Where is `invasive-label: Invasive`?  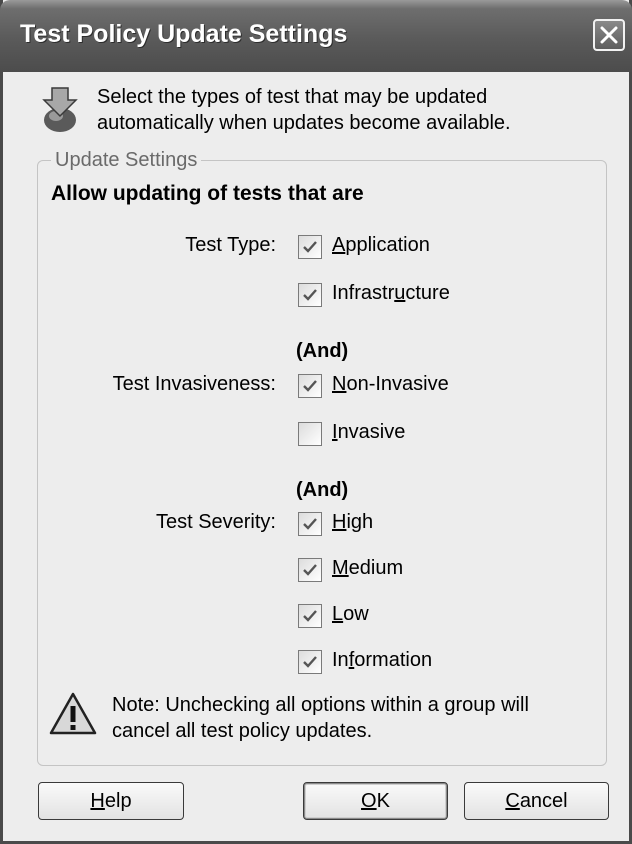 invasive-label: Invasive is located at coordinates (368, 432).